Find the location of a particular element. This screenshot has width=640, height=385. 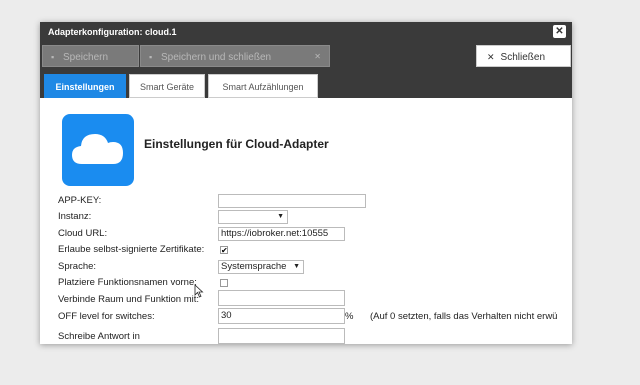

cloud-url-label: Cloud URL: is located at coordinates (83, 233).